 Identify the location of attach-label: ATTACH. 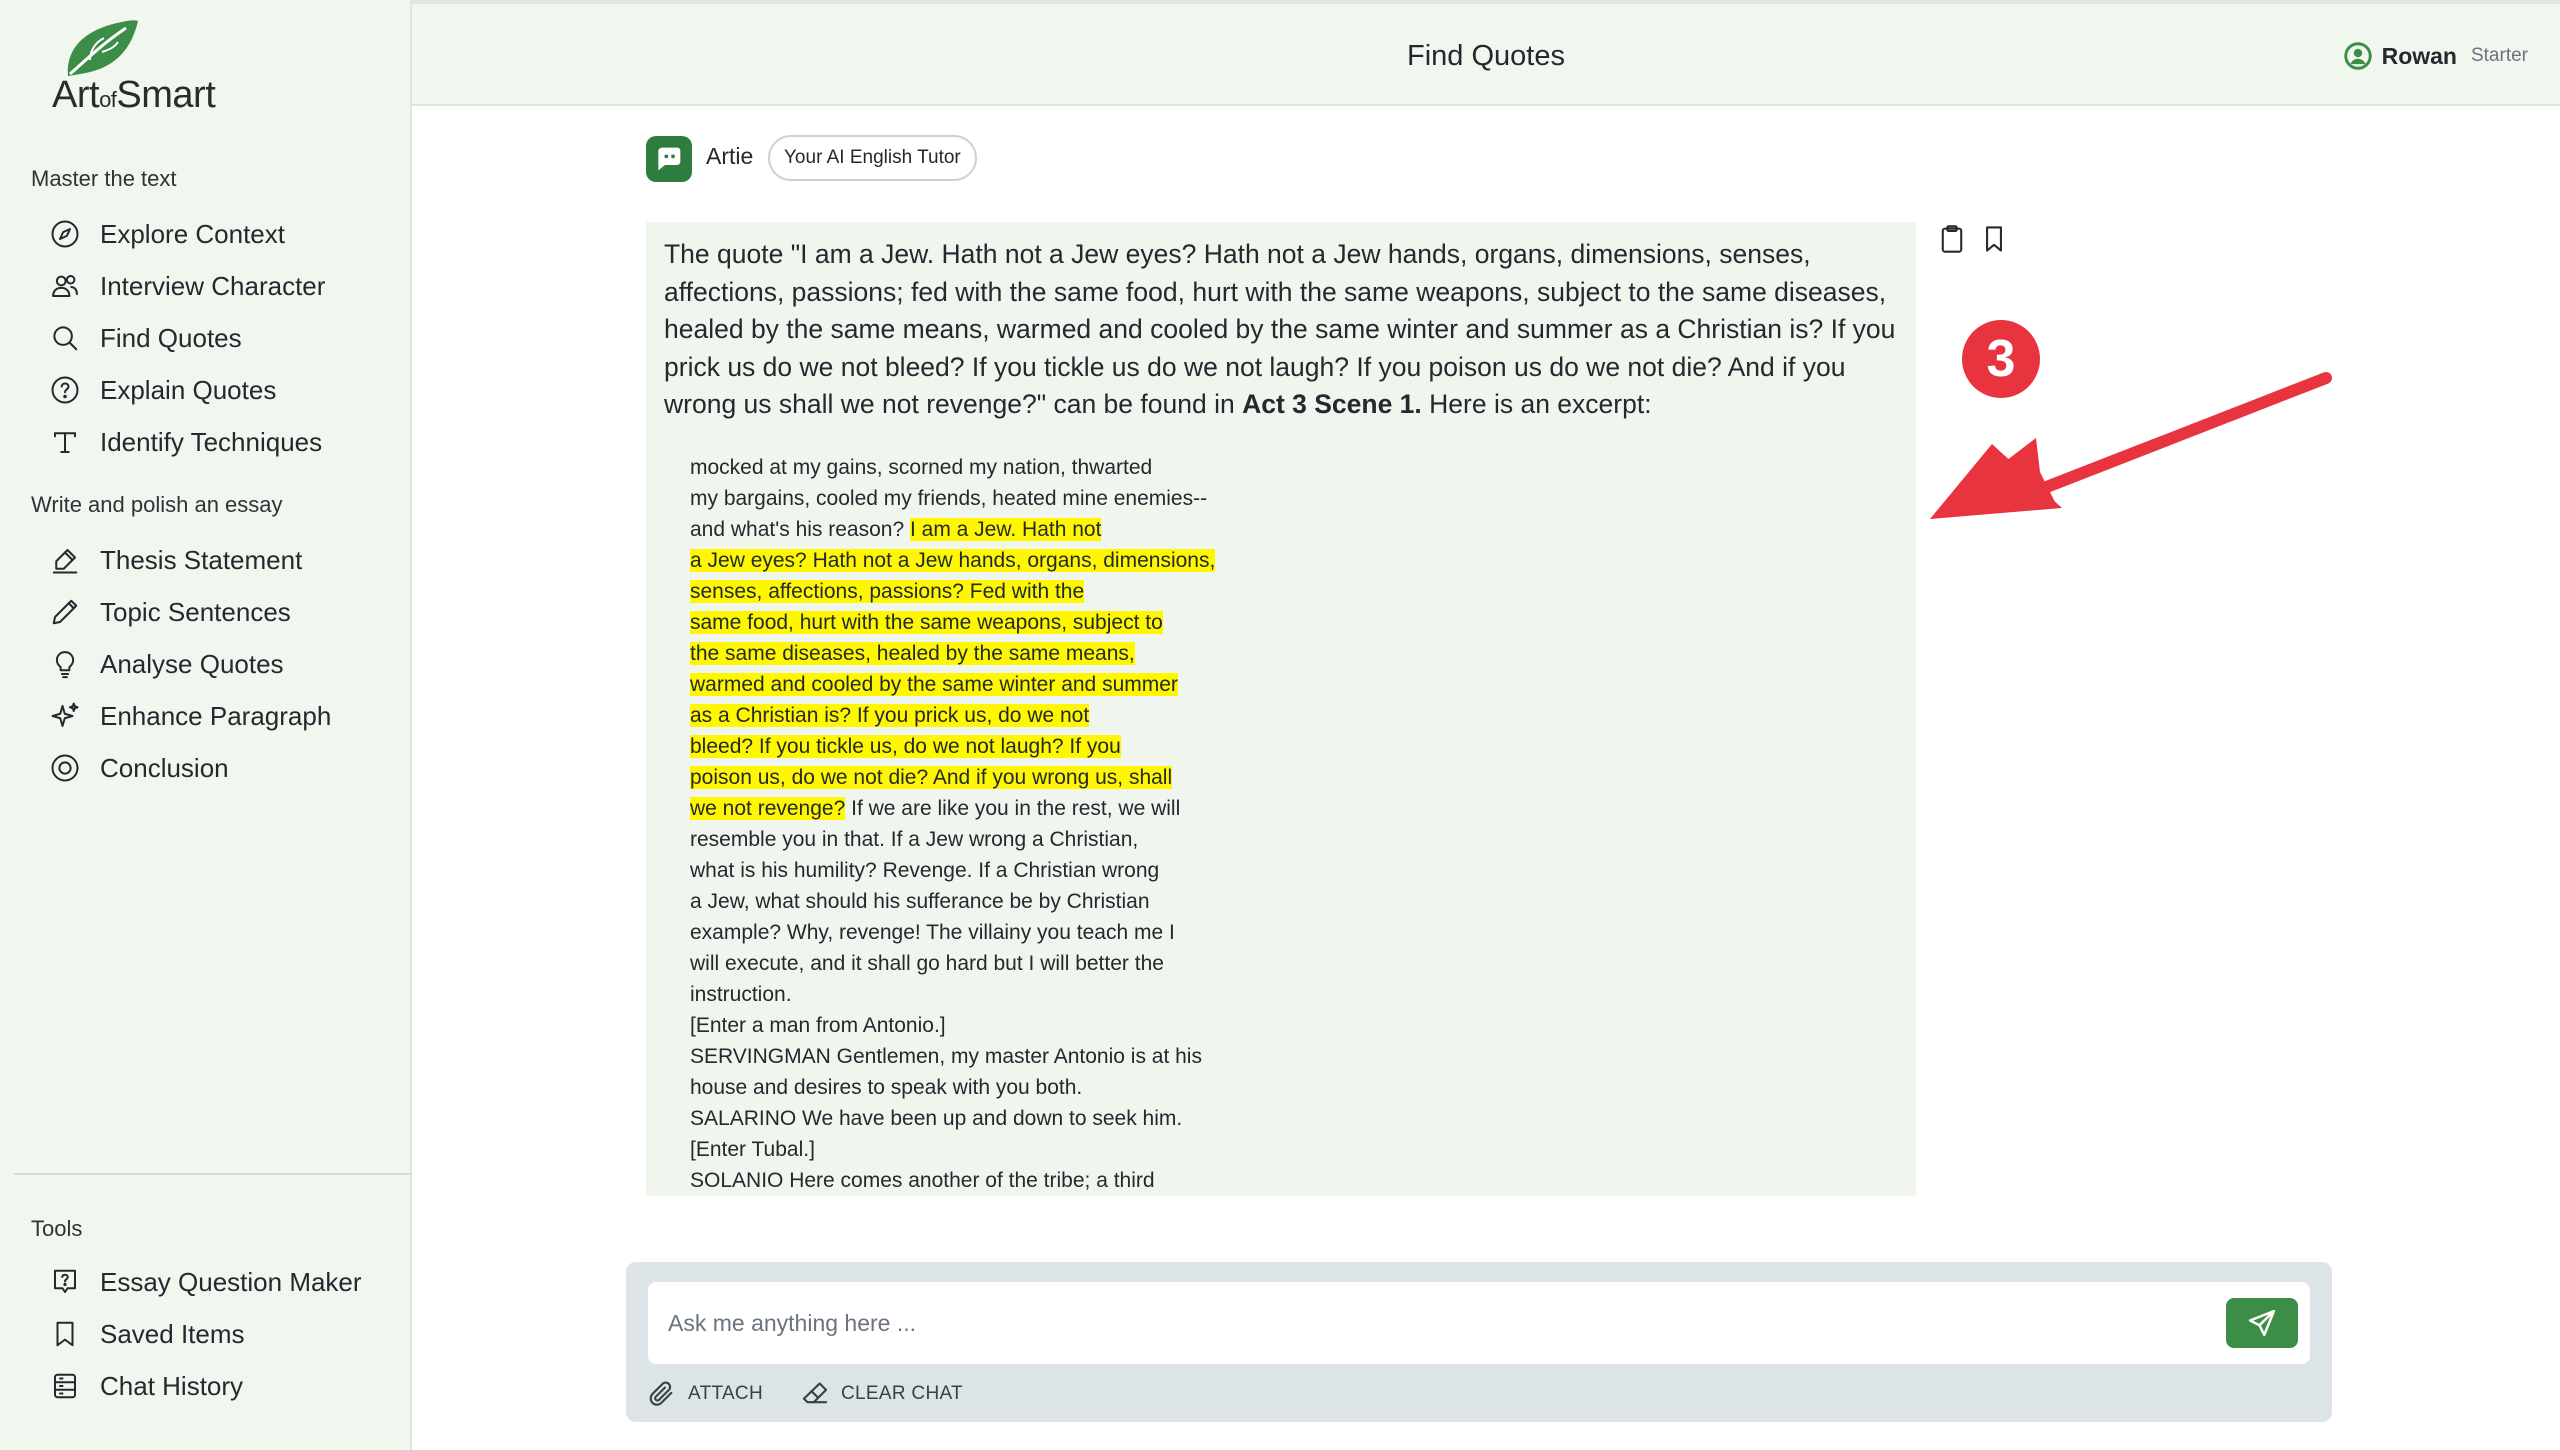
(725, 1393).